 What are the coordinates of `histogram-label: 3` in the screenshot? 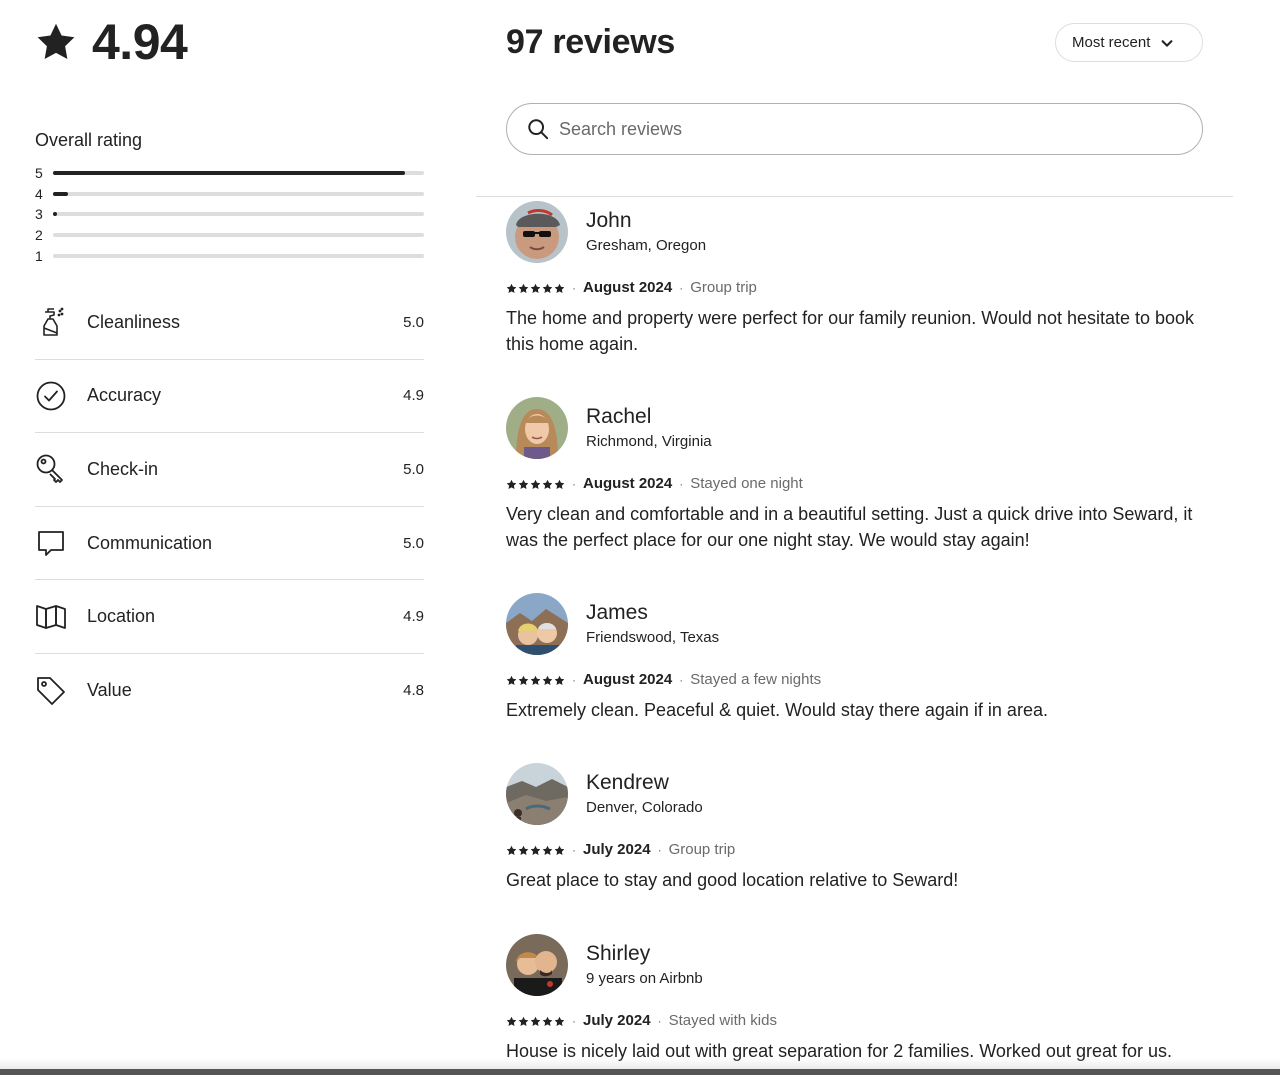 It's located at (39, 214).